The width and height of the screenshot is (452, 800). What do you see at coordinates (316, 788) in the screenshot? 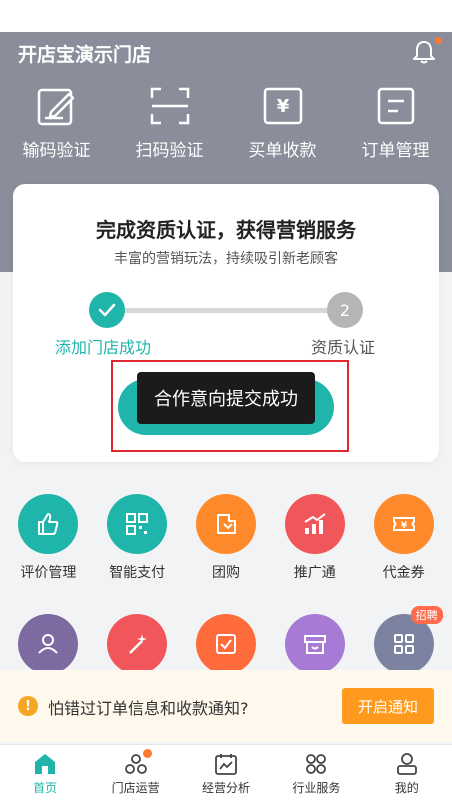
I see `tab-label: 行业服务` at bounding box center [316, 788].